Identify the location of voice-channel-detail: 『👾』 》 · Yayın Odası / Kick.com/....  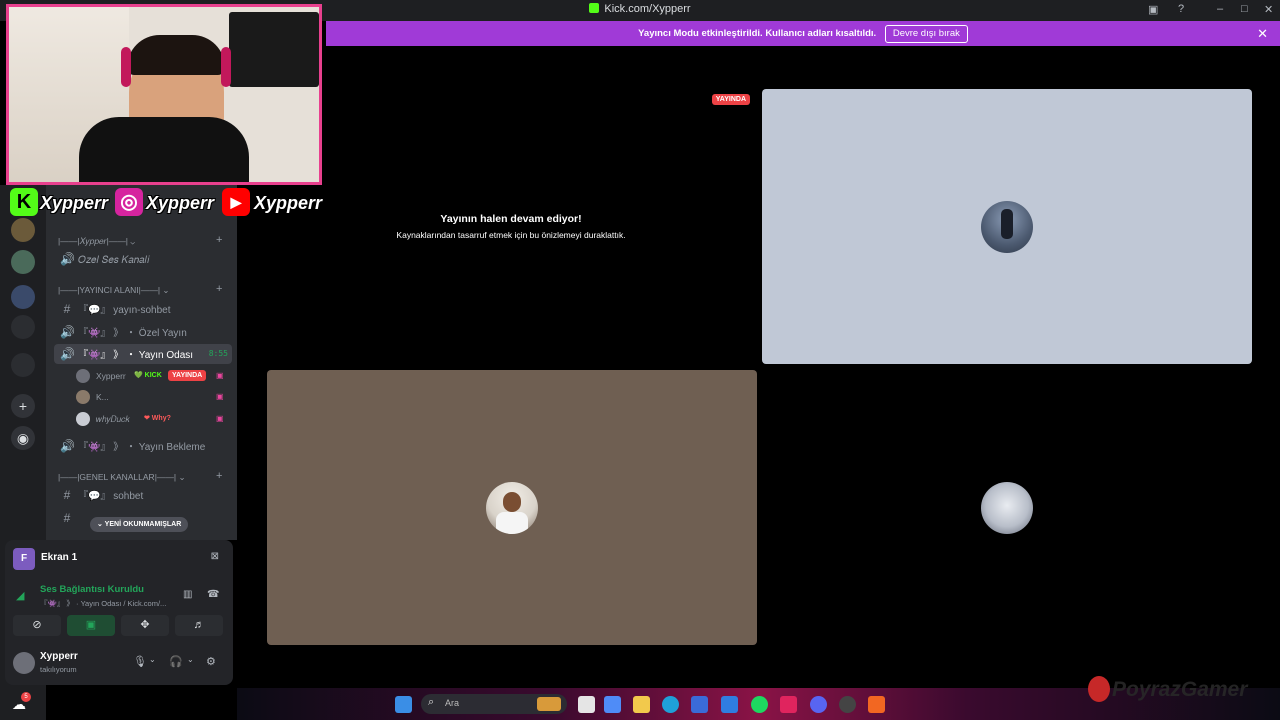
(103, 603).